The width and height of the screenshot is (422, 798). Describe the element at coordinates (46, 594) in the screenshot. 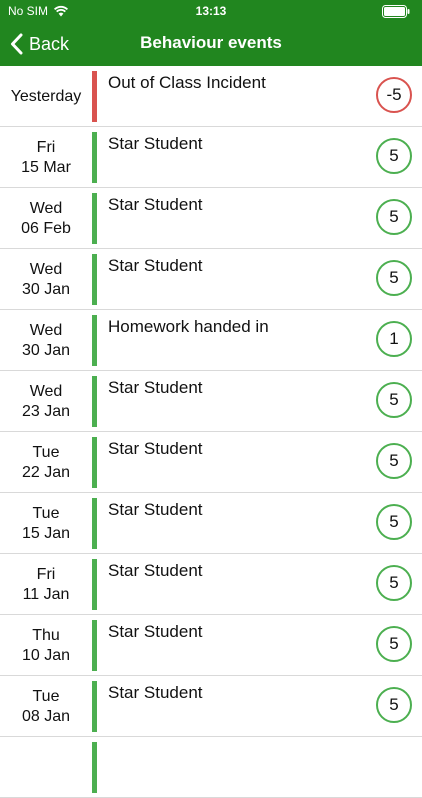

I see `event-date-text: 11 Jan` at that location.